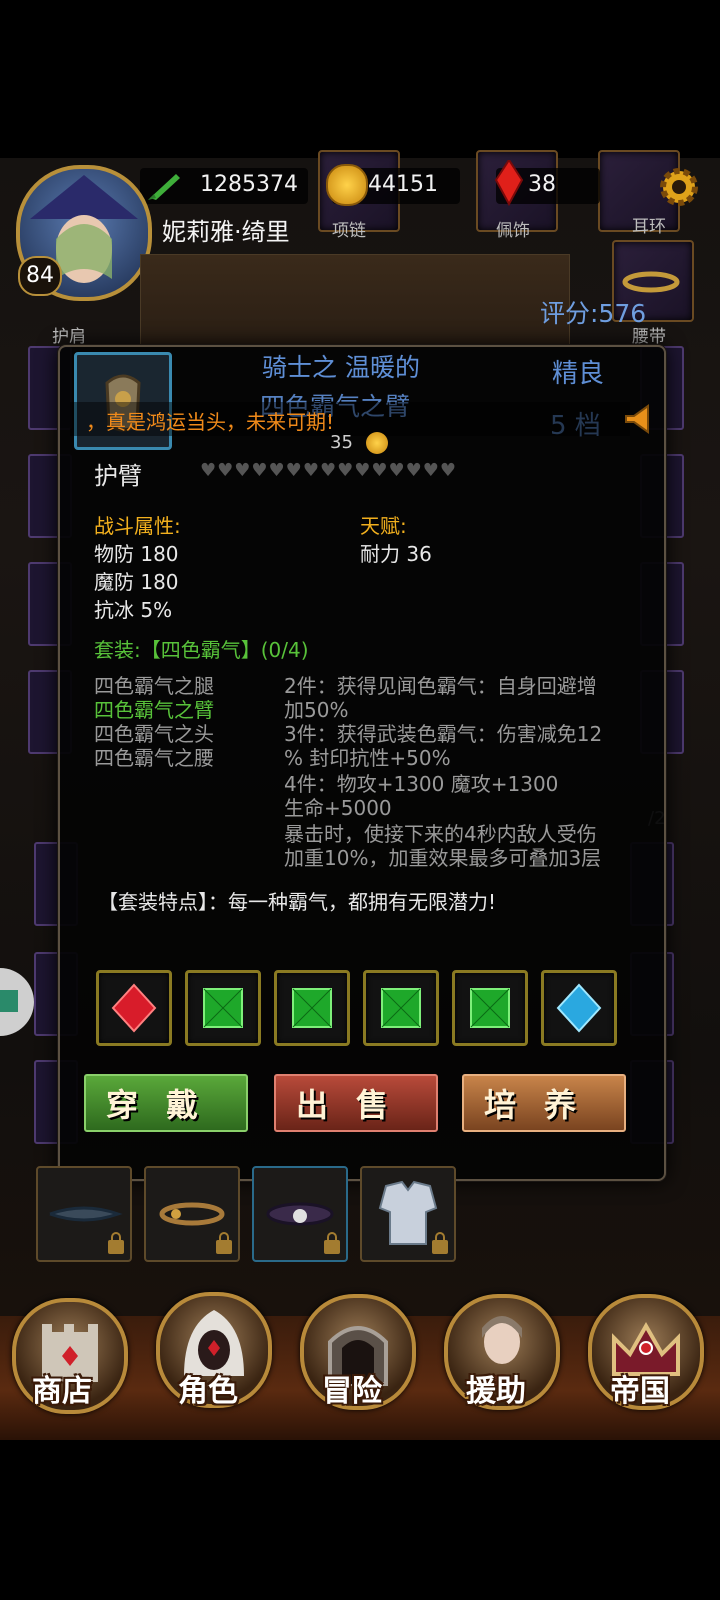  I want to click on talent-title: 天赋:, so click(383, 526).